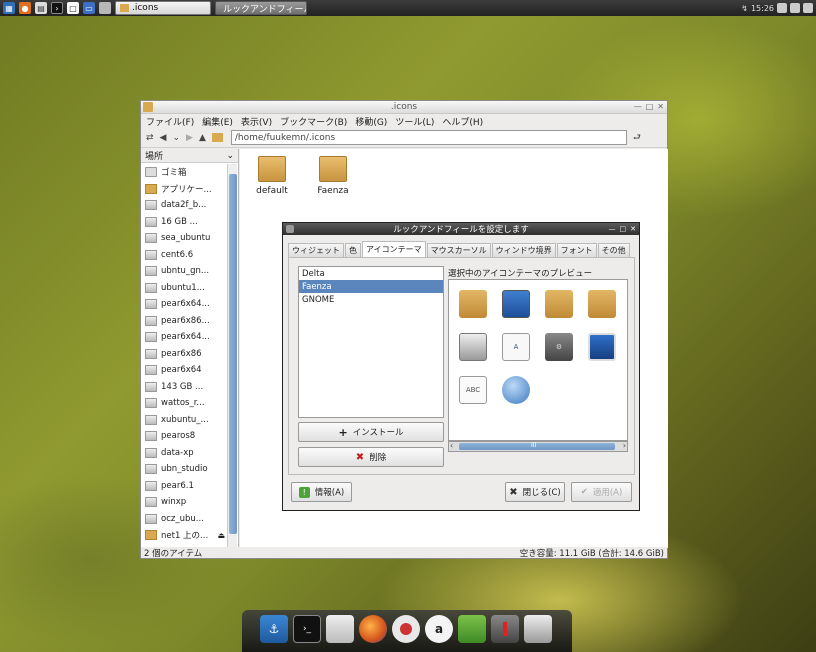 The height and width of the screenshot is (652, 816). I want to click on install-label: インストール, so click(378, 433).